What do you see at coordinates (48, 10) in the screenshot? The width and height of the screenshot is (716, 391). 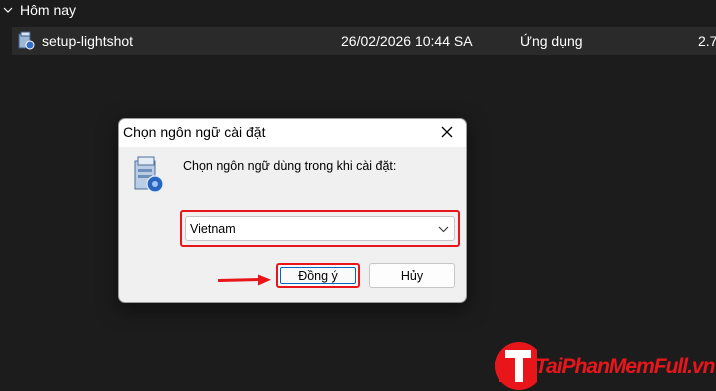 I see `group-title: Hôm nay` at bounding box center [48, 10].